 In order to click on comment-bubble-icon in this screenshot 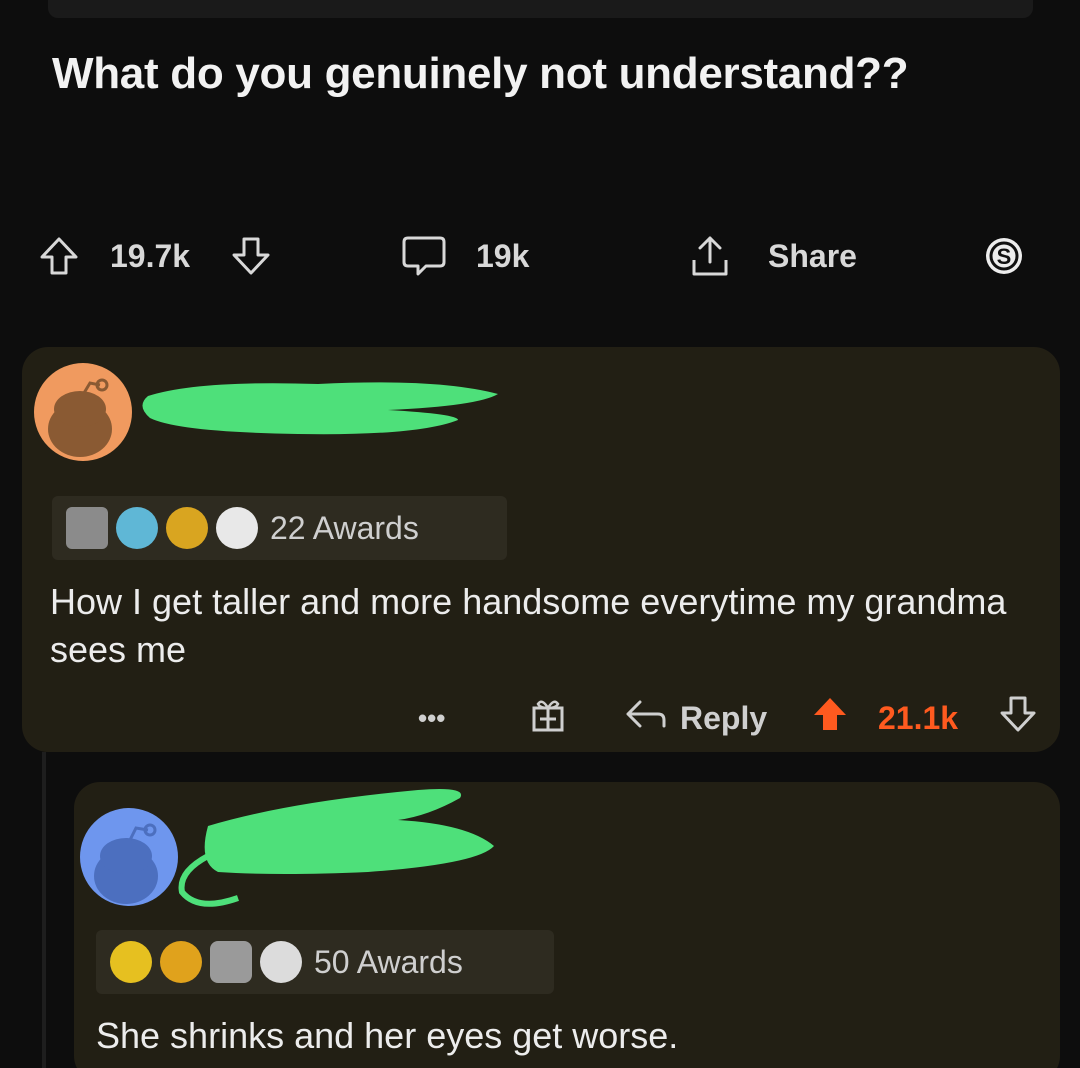, I will do `click(424, 256)`.